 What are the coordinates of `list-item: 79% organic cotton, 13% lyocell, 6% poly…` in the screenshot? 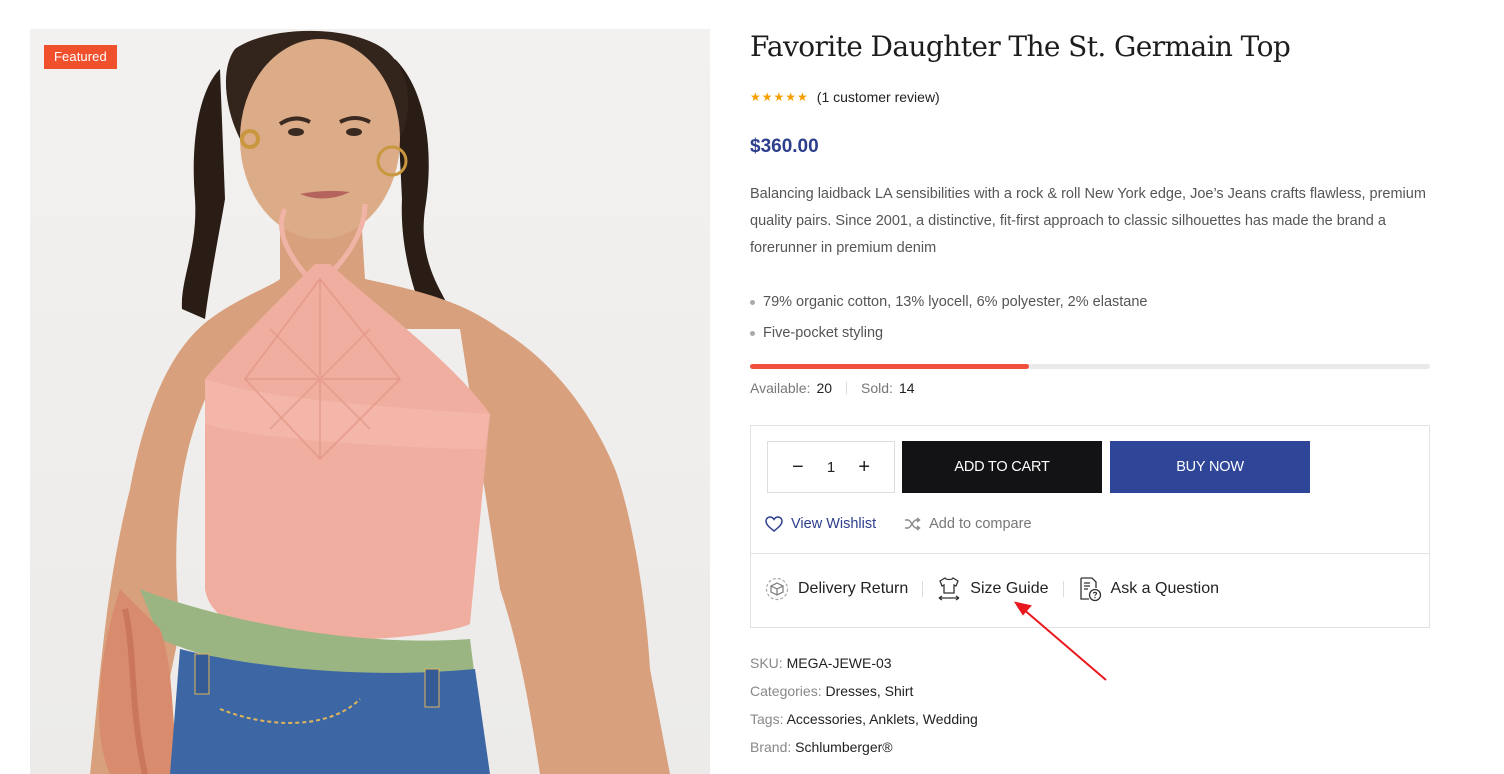 It's located at (948, 302).